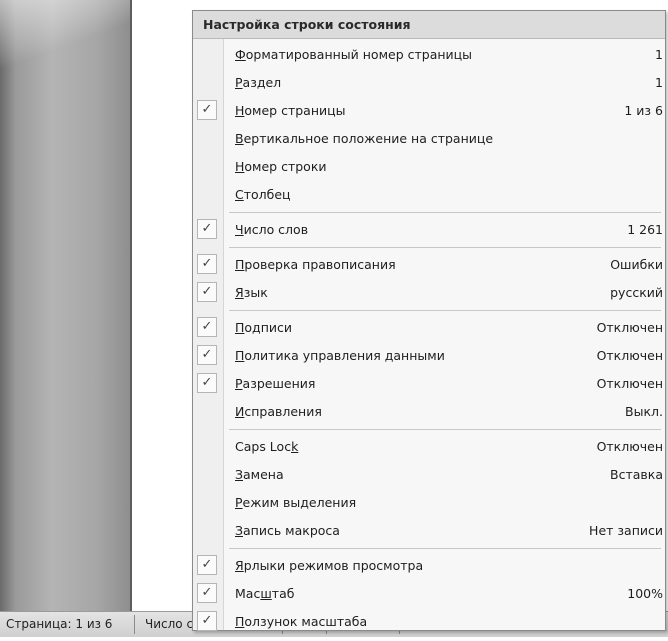  What do you see at coordinates (279, 383) in the screenshot?
I see `menu-item-label-text: азрешения` at bounding box center [279, 383].